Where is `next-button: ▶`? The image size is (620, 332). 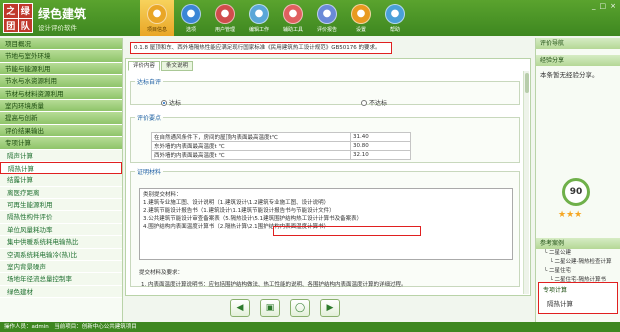 next-button: ▶ is located at coordinates (330, 308).